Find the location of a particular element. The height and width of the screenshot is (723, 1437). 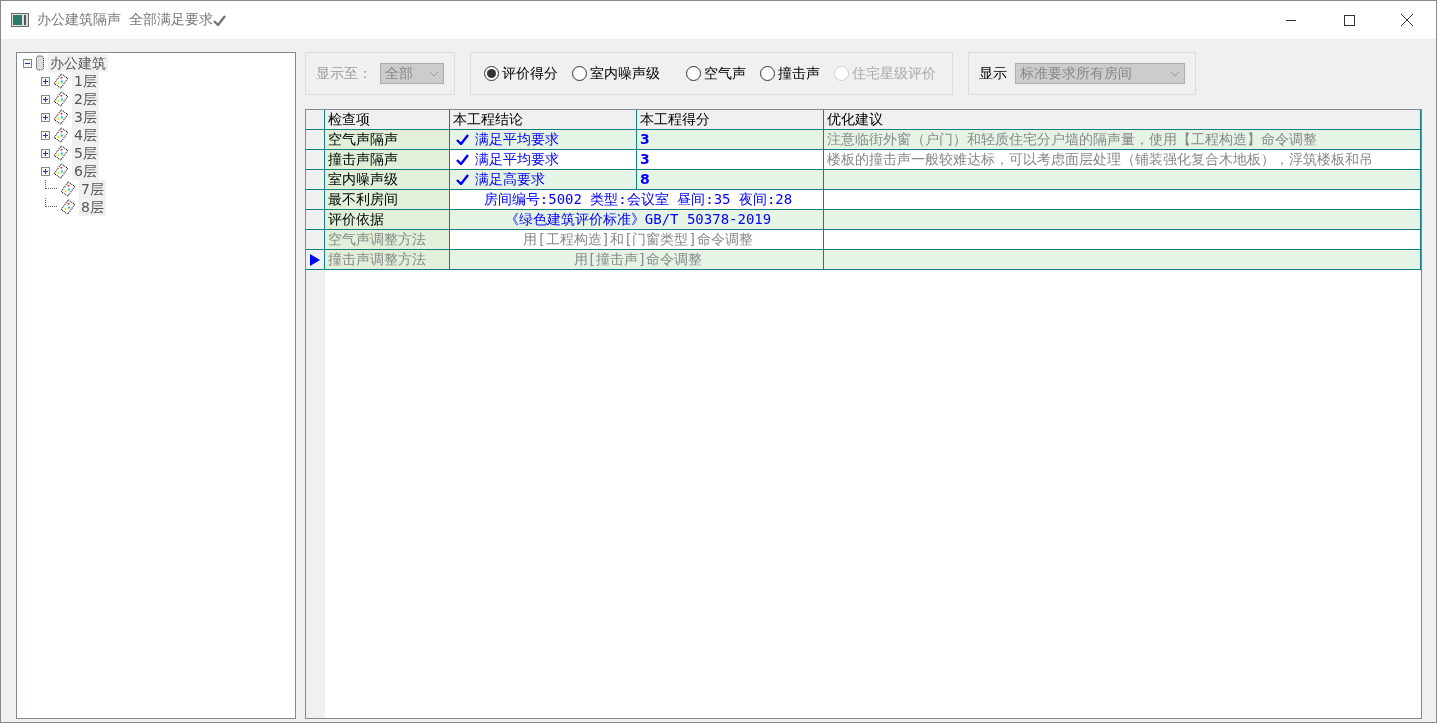

row-pointer-icon is located at coordinates (315, 259).